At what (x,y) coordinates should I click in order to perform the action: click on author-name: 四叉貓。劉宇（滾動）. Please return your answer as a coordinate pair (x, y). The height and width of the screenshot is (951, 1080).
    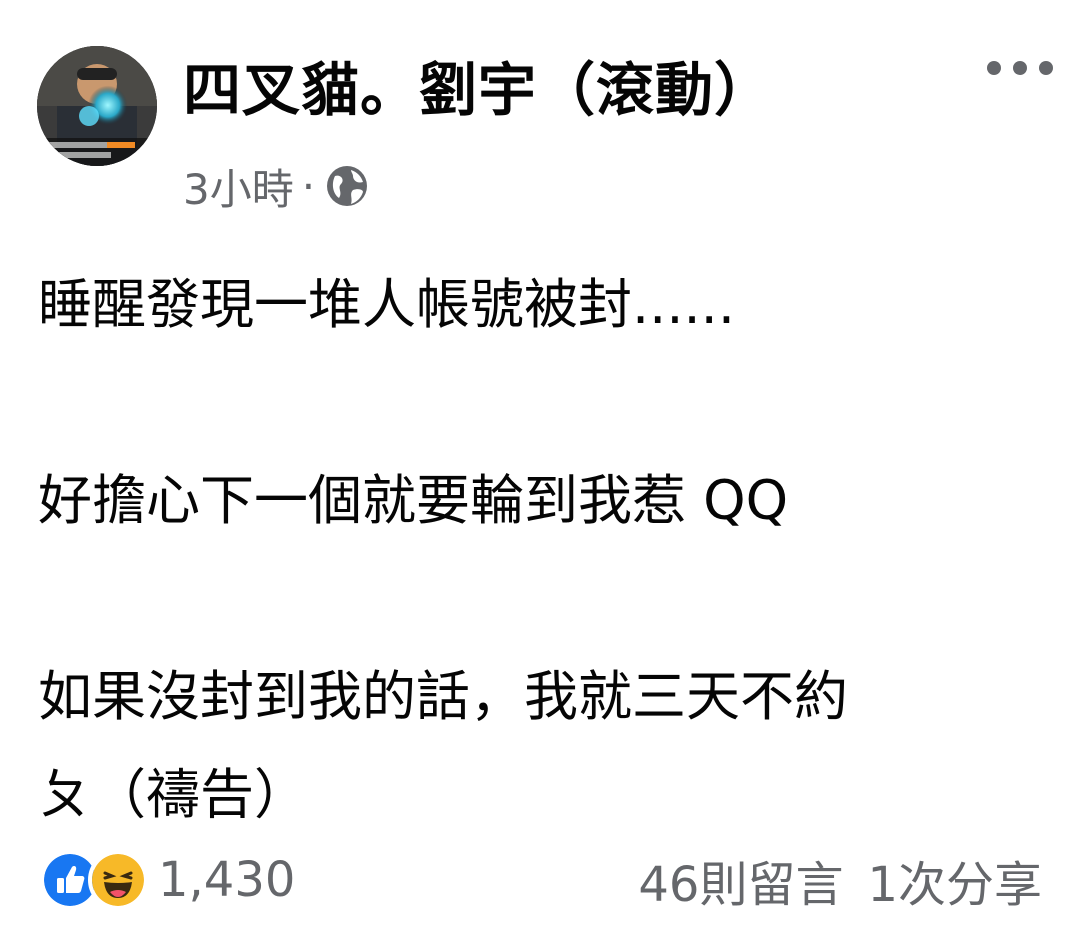
    Looking at the image, I should click on (478, 90).